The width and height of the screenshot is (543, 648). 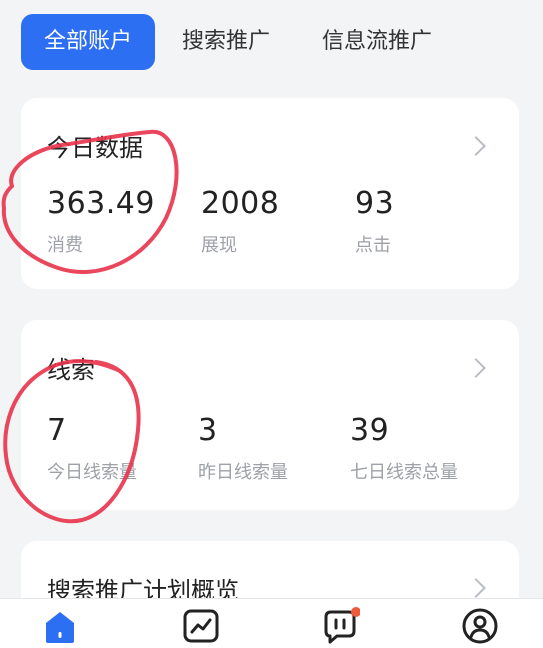 I want to click on user-profile-icon, so click(x=480, y=626).